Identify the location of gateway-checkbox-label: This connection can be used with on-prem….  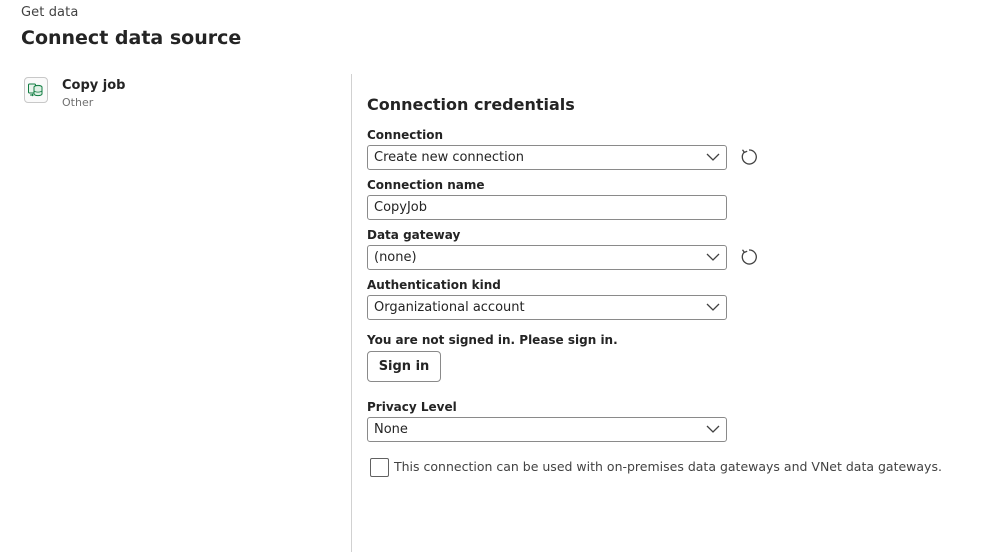
(668, 466).